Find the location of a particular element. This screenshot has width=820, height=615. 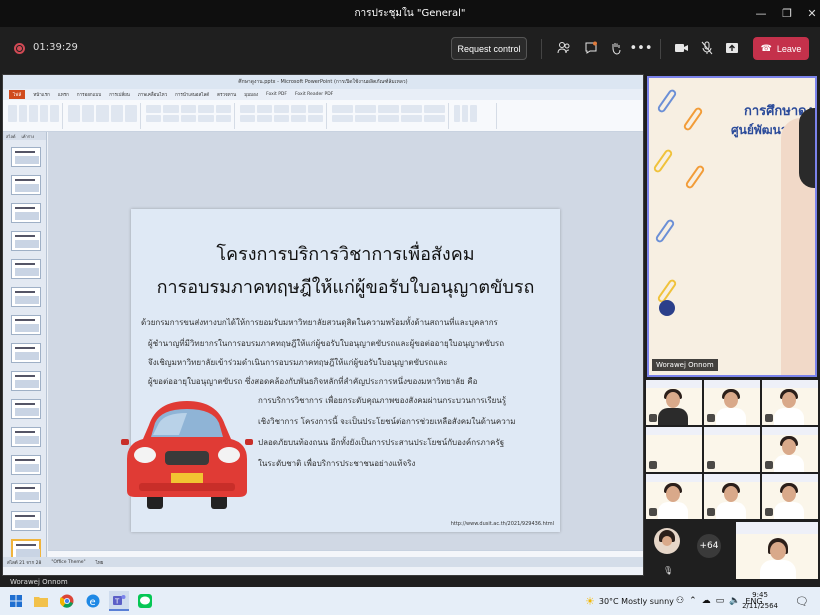

presenter-name: Worawej Onnom is located at coordinates (323, 582).